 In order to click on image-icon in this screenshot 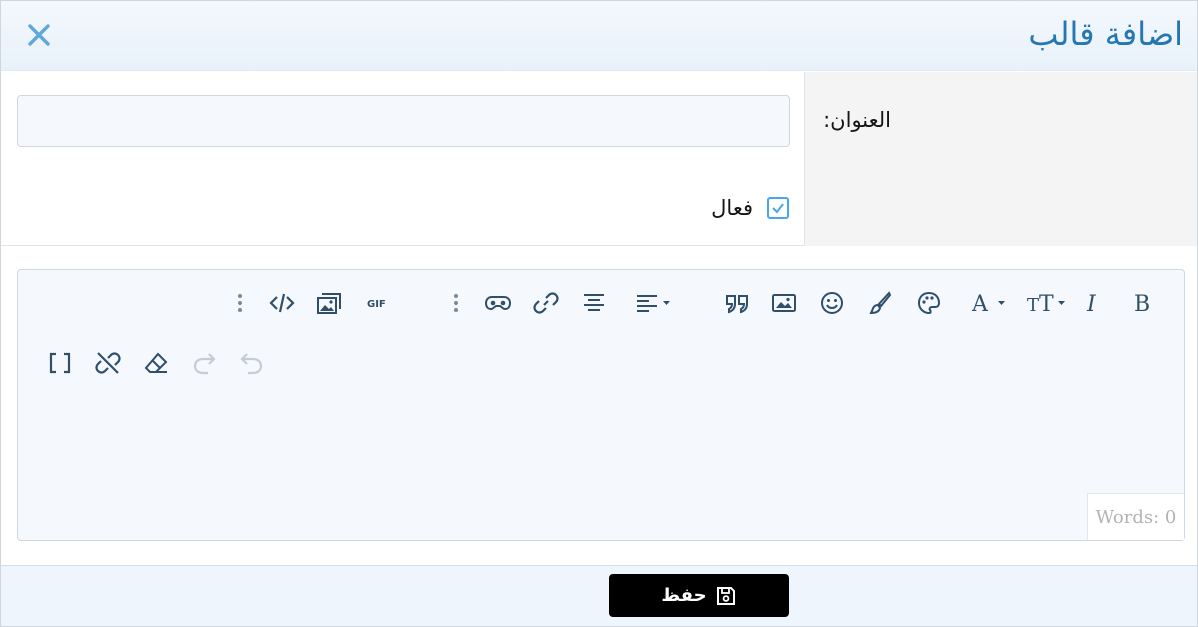, I will do `click(784, 303)`.